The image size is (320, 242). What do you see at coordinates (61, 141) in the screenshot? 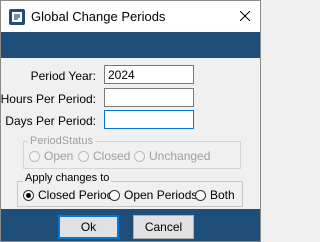
I see `period-status-title: PeriodStatus` at bounding box center [61, 141].